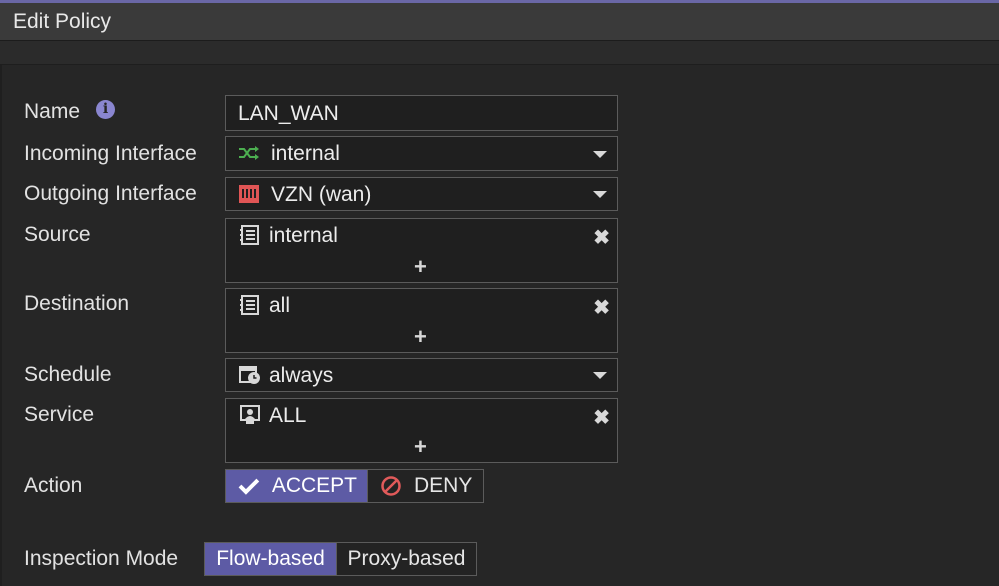  I want to click on incoming-interface-select: internal, so click(421, 153).